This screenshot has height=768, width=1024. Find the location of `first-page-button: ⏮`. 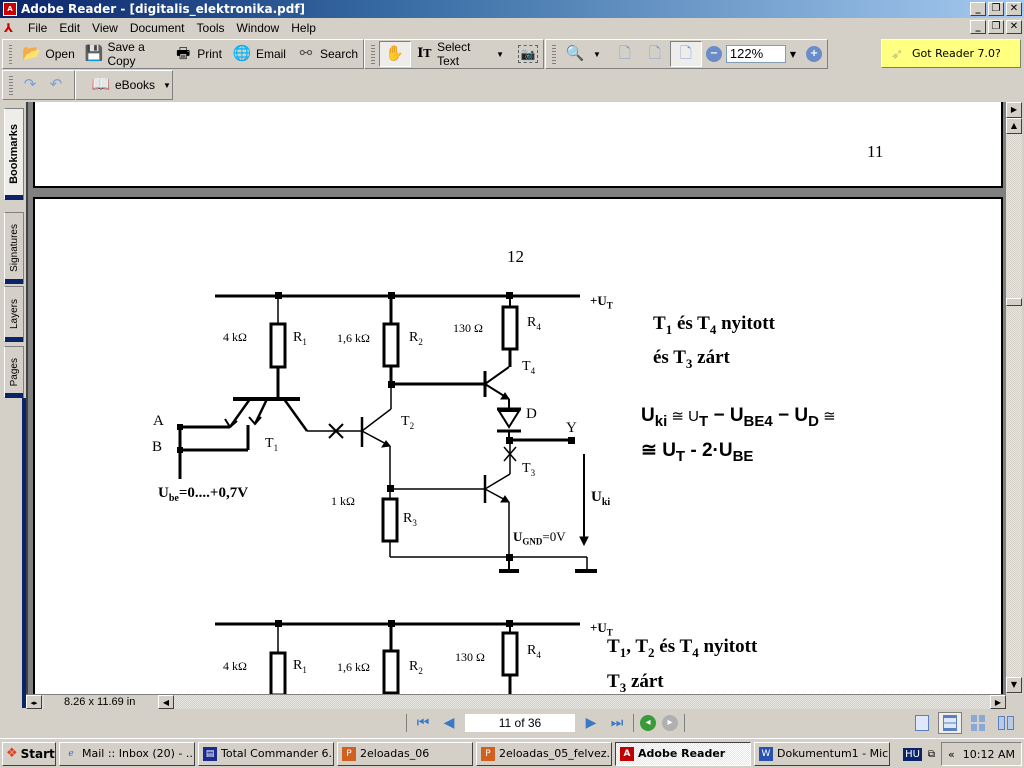

first-page-button: ⏮ is located at coordinates (423, 723).